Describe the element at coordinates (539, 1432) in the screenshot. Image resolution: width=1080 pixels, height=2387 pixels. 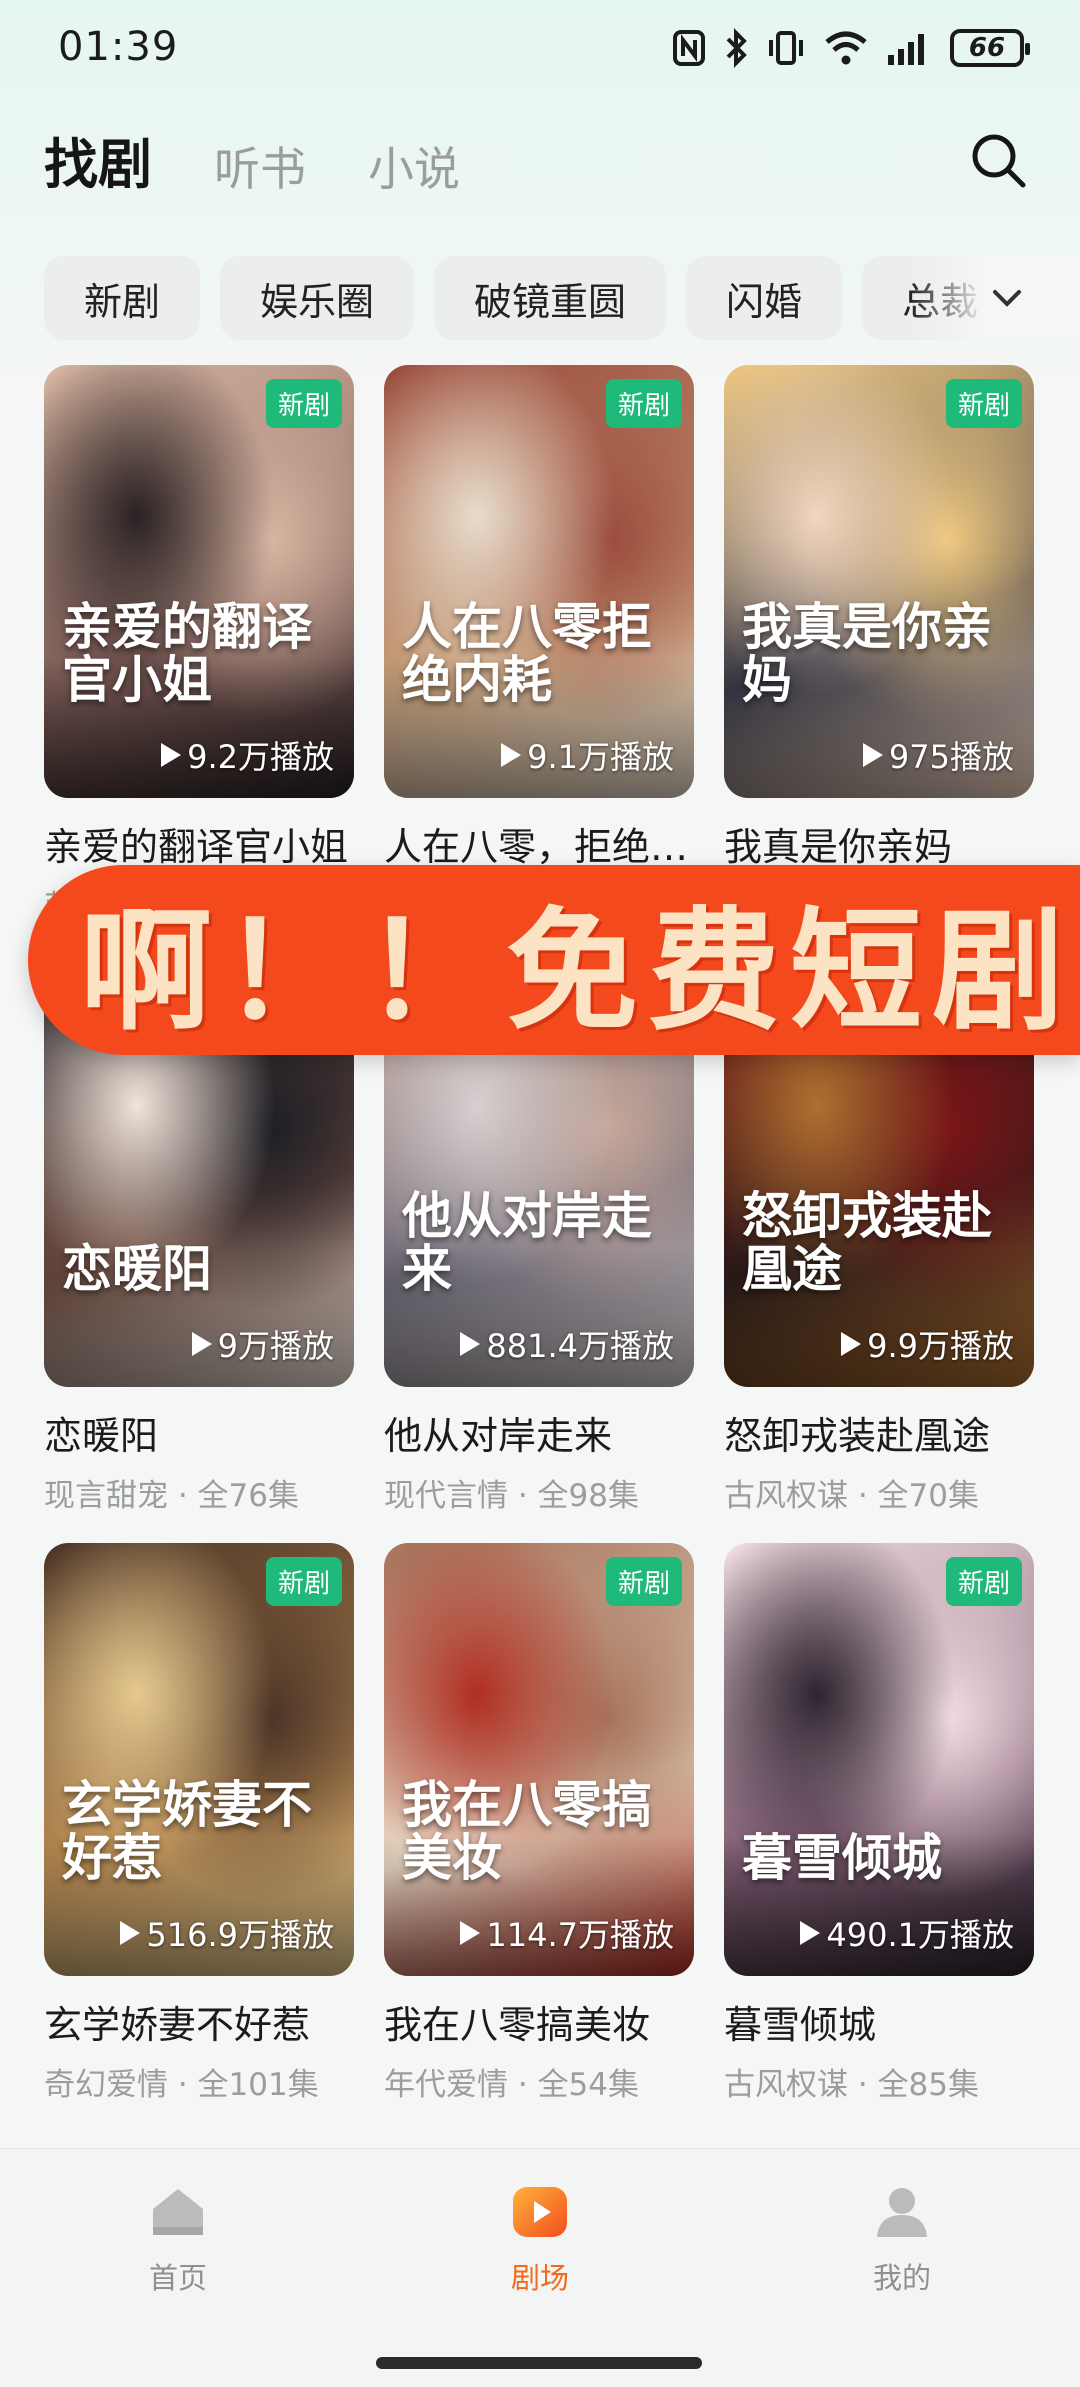
I see `drama-title: 他从对岸走来` at that location.